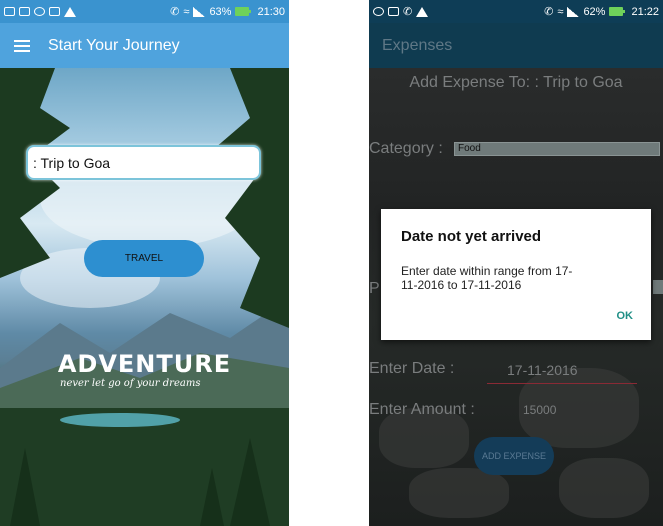 The height and width of the screenshot is (526, 663). What do you see at coordinates (271, 11) in the screenshot?
I see `clock: 21:30` at bounding box center [271, 11].